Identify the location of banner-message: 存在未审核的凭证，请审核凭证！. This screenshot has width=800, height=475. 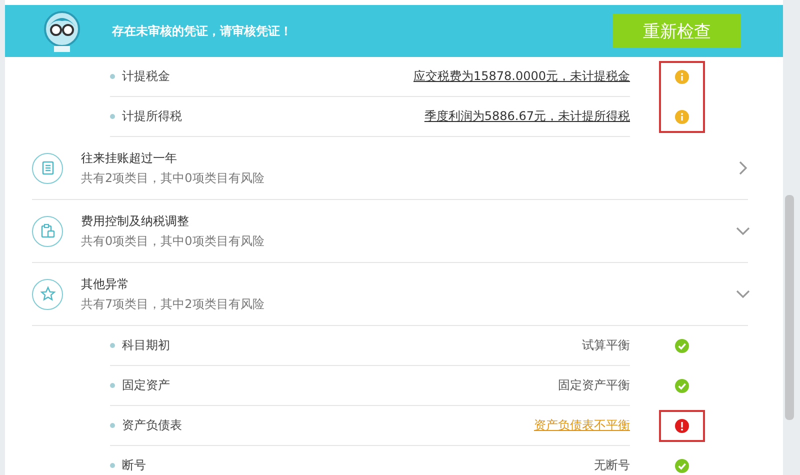
(202, 31).